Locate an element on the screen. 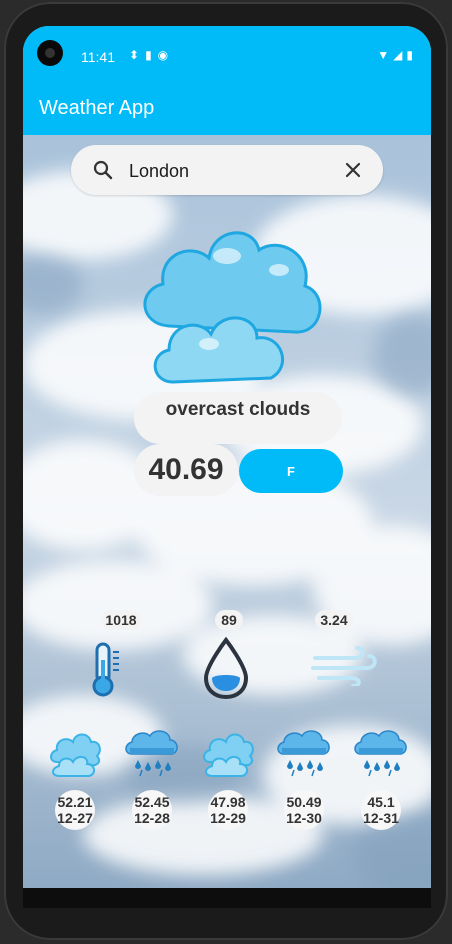  forecast-temp: 52.21 is located at coordinates (75, 802).